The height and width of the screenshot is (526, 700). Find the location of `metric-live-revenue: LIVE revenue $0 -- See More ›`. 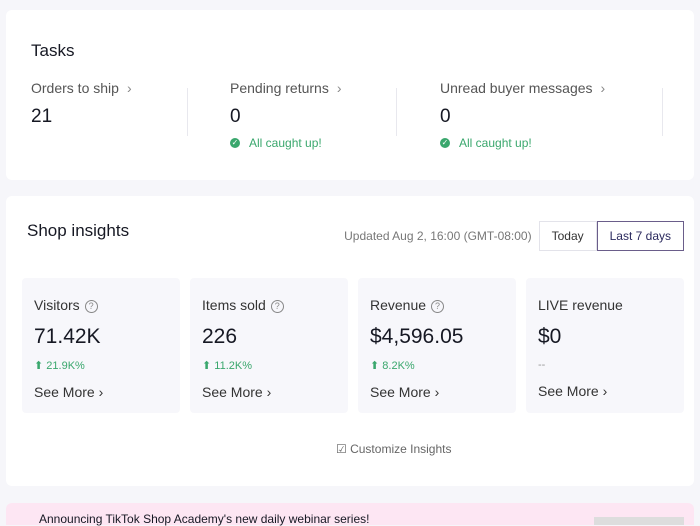

metric-live-revenue: LIVE revenue $0 -- See More › is located at coordinates (605, 345).